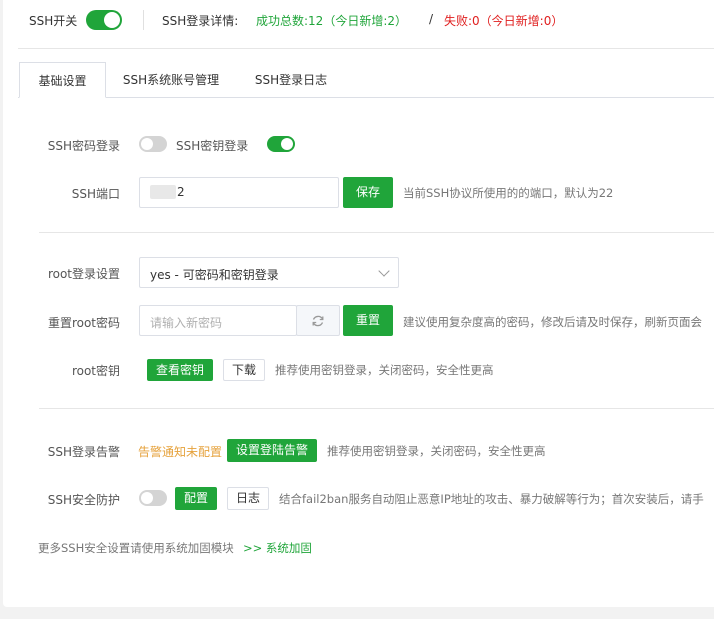 The width and height of the screenshot is (714, 619). I want to click on view-key-button: 查看密钥, so click(180, 370).